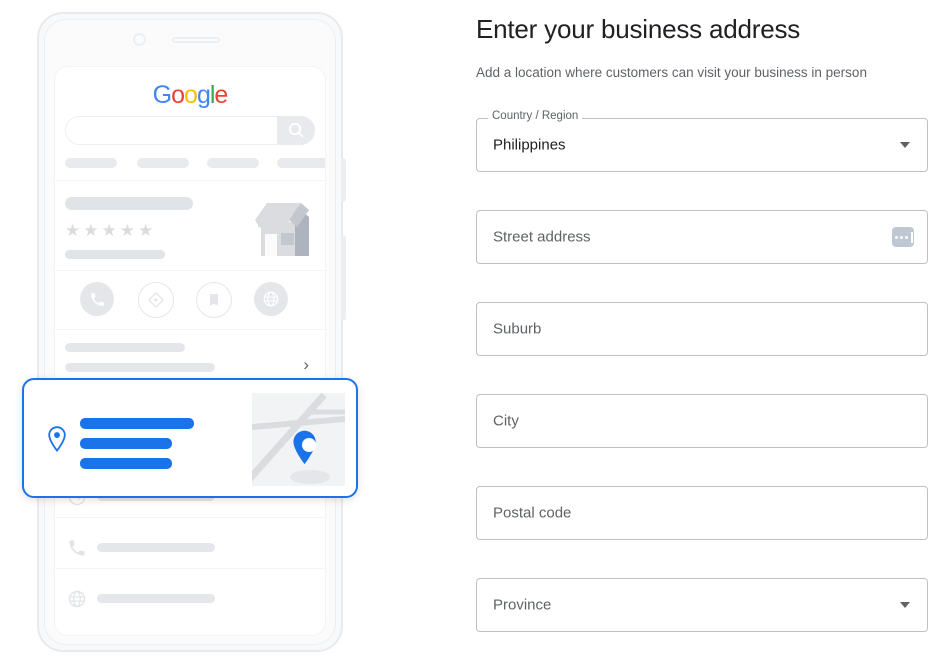 Image resolution: width=952 pixels, height=667 pixels. What do you see at coordinates (139, 39) in the screenshot?
I see `phone-camera-icon` at bounding box center [139, 39].